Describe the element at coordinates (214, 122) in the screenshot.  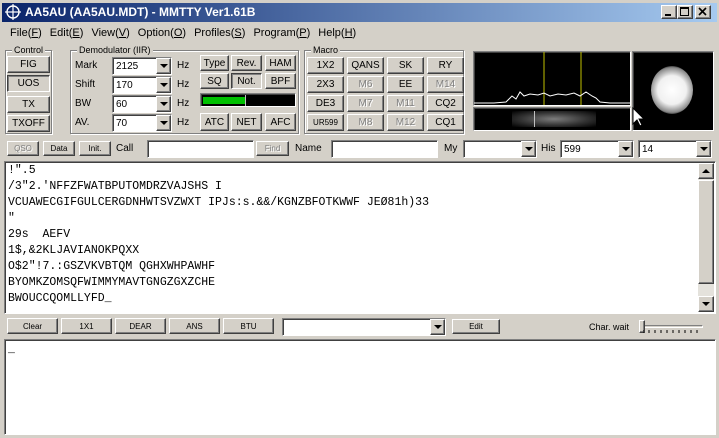
I see `atc-button: ATC` at that location.